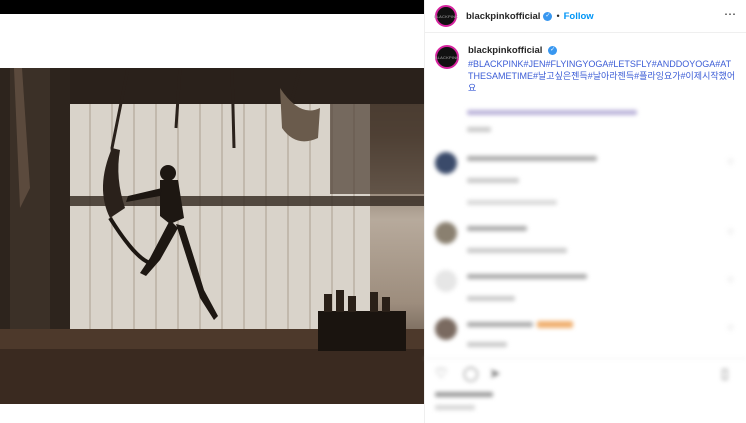  What do you see at coordinates (497, 373) in the screenshot?
I see `share-icon: ➤` at bounding box center [497, 373].